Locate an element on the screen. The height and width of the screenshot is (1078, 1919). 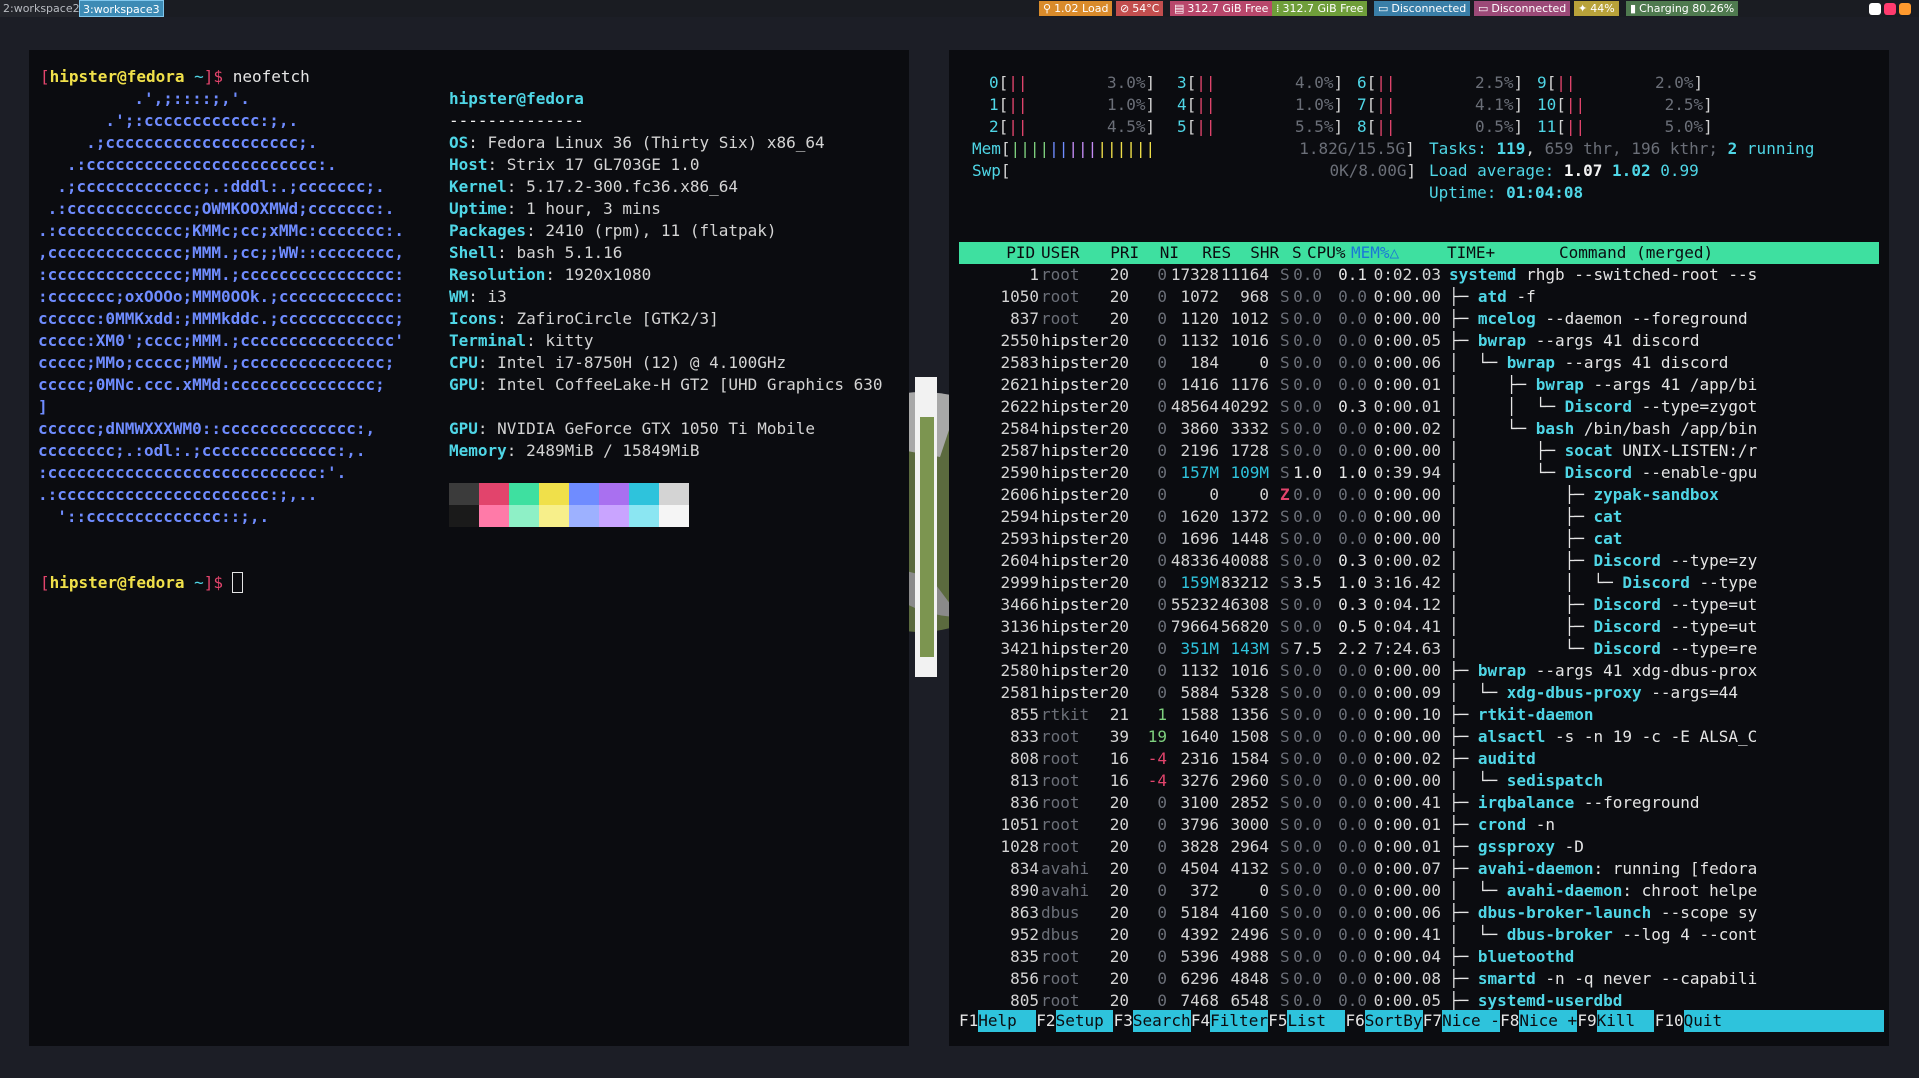
browser-icon is located at coordinates (1905, 8).